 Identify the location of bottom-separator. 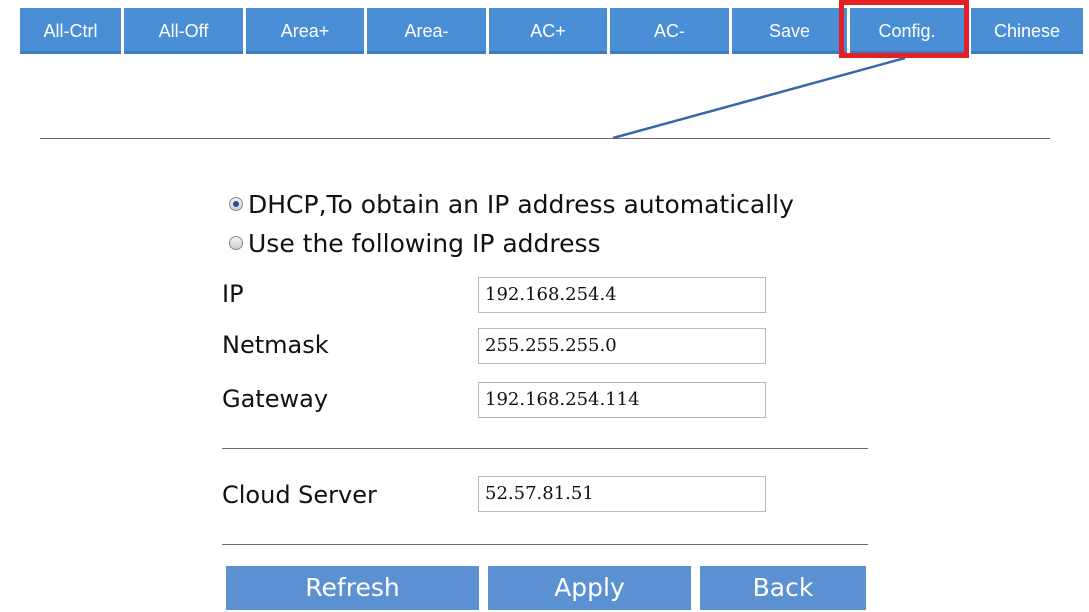
(545, 544).